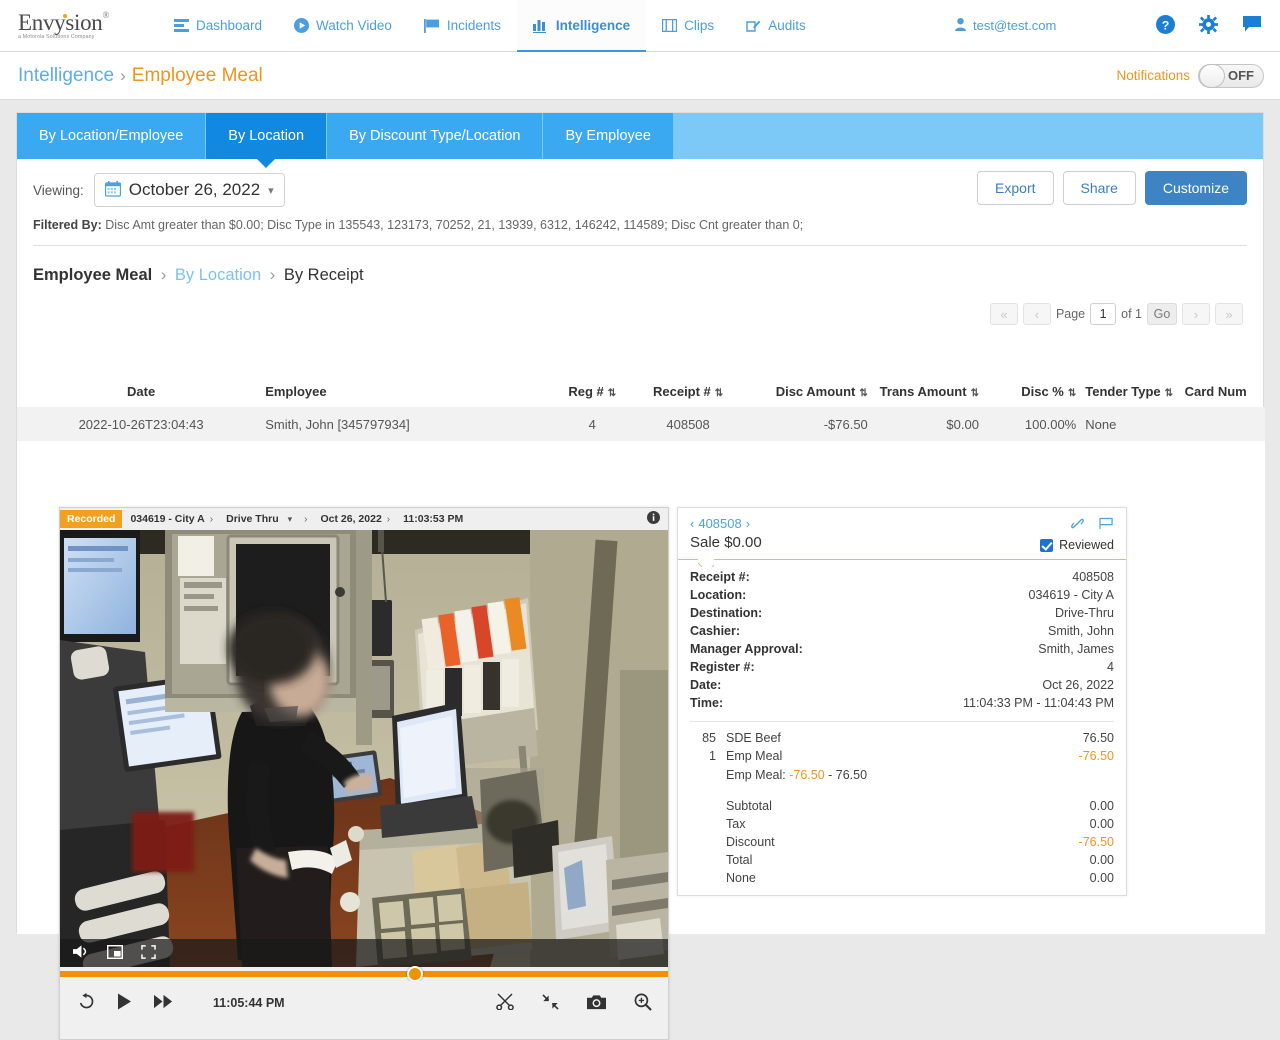 The height and width of the screenshot is (1040, 1280). Describe the element at coordinates (218, 275) in the screenshot. I see `sub-breadcrumb-by-location: By Location` at that location.